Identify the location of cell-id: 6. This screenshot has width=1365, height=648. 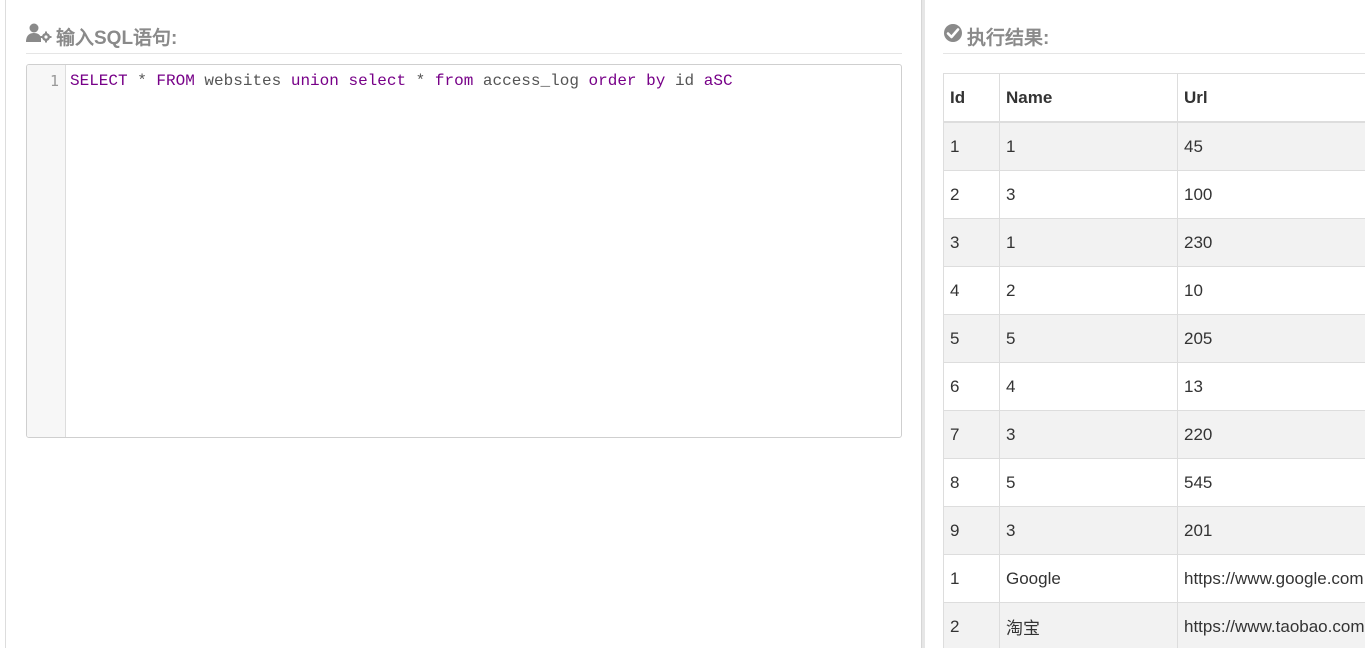
(971, 386).